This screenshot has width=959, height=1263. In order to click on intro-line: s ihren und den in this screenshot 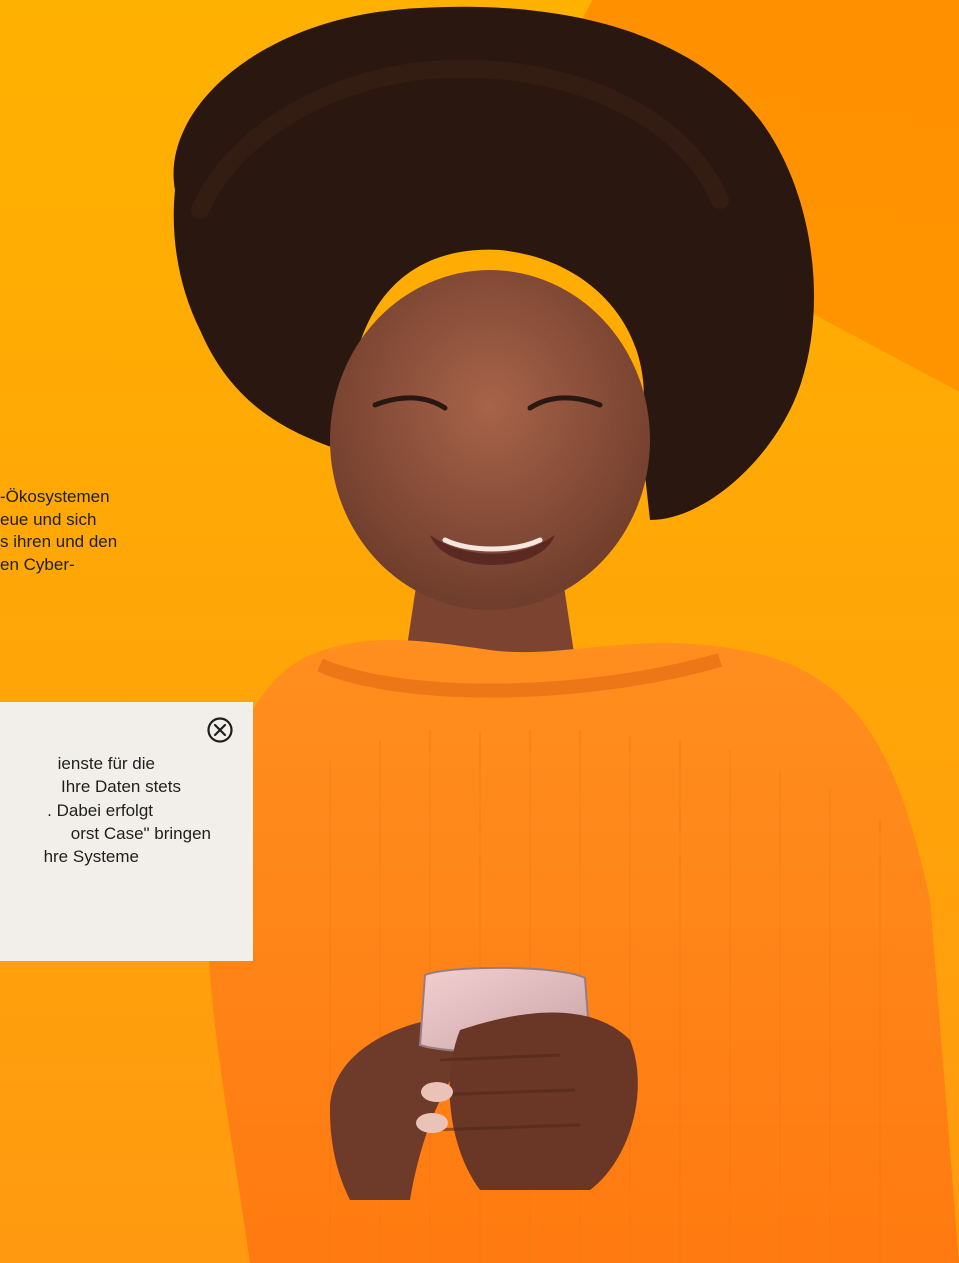, I will do `click(59, 541)`.